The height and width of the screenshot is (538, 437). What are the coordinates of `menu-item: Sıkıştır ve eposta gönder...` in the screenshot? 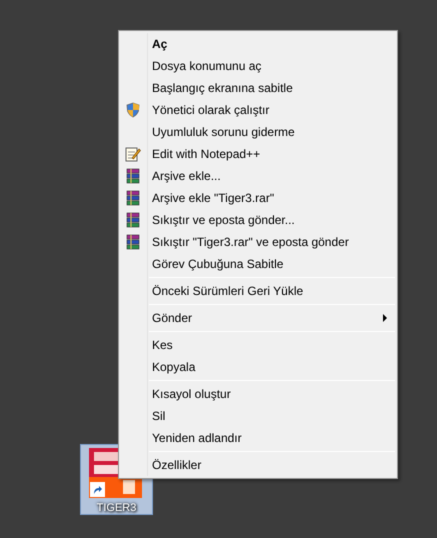 It's located at (258, 220).